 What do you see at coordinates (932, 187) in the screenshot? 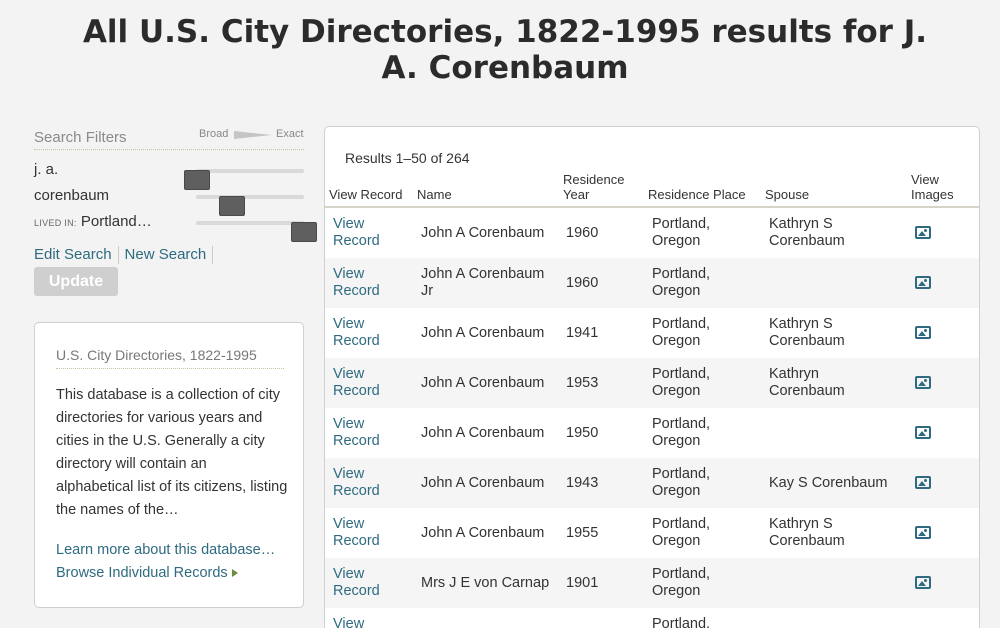
I see `column-header-view-images: View Images` at bounding box center [932, 187].